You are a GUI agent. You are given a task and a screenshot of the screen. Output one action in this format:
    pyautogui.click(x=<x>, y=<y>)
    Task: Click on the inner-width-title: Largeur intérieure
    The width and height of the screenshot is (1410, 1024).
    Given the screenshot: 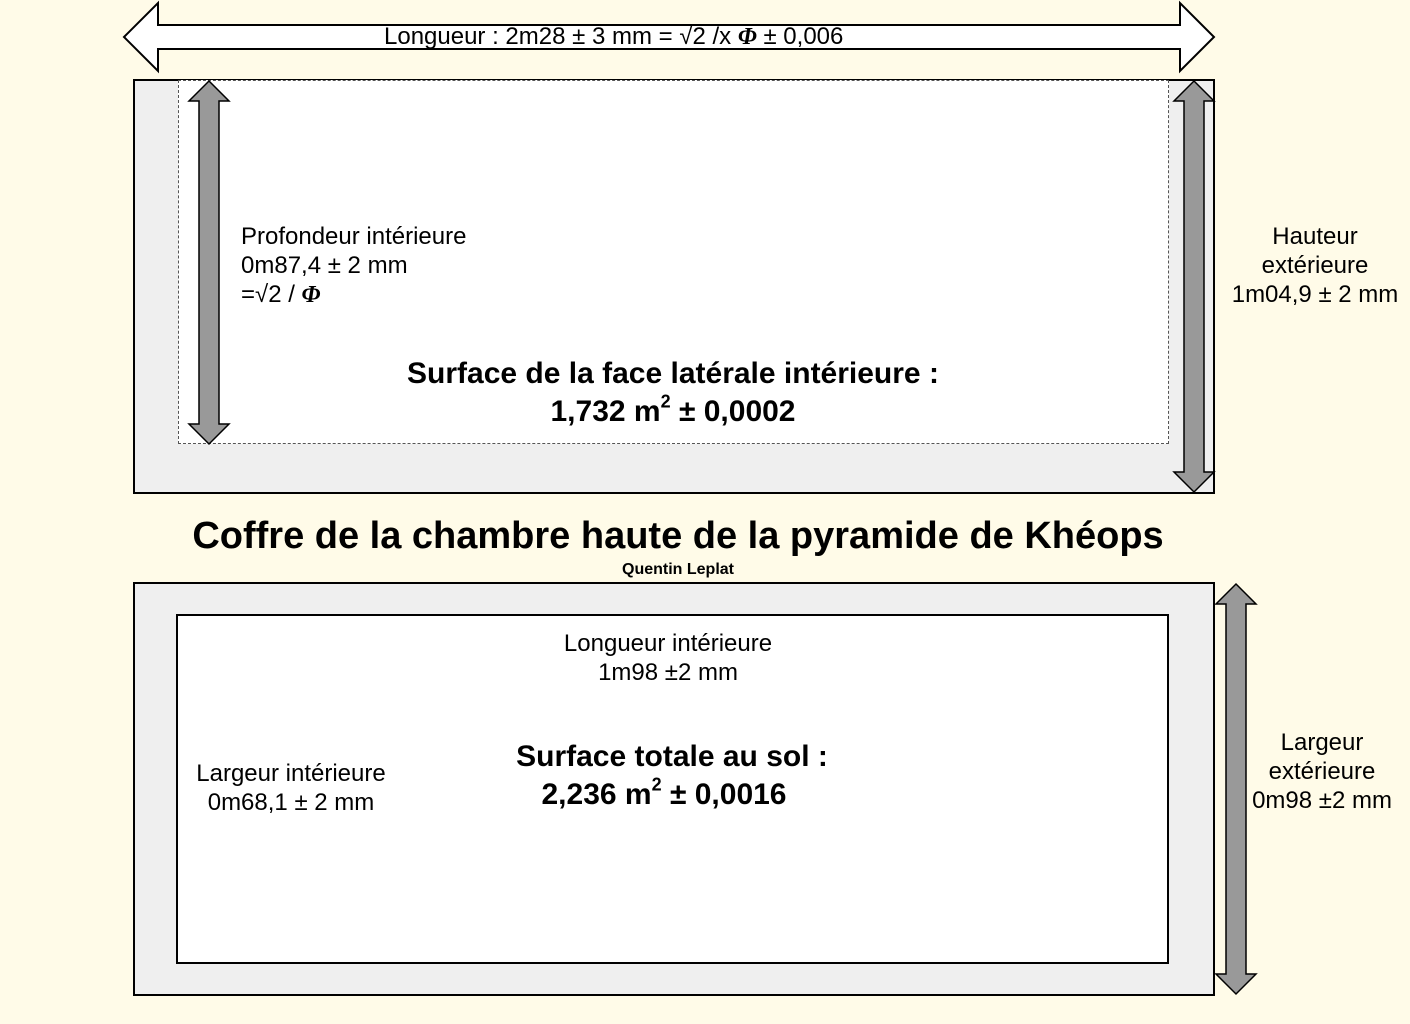 What is the action you would take?
    pyautogui.click(x=291, y=773)
    